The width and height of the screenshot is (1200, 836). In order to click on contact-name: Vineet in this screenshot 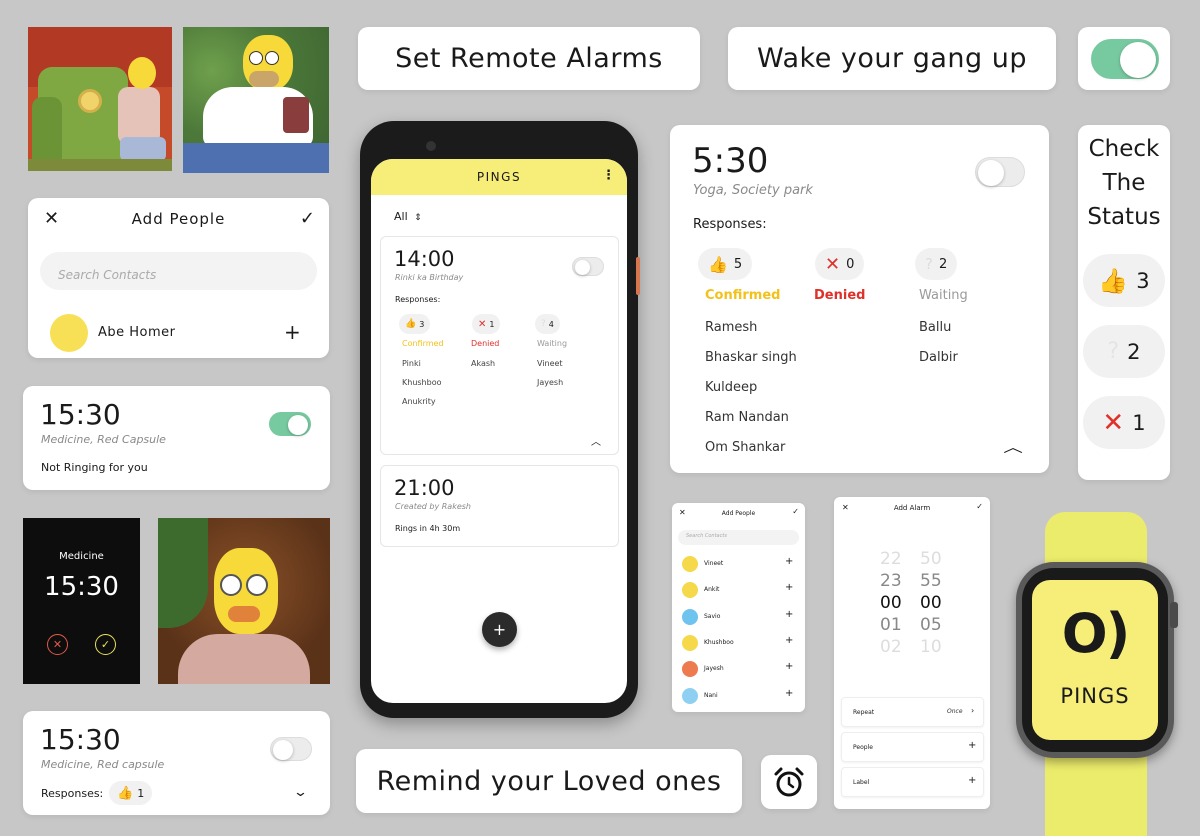, I will do `click(714, 563)`.